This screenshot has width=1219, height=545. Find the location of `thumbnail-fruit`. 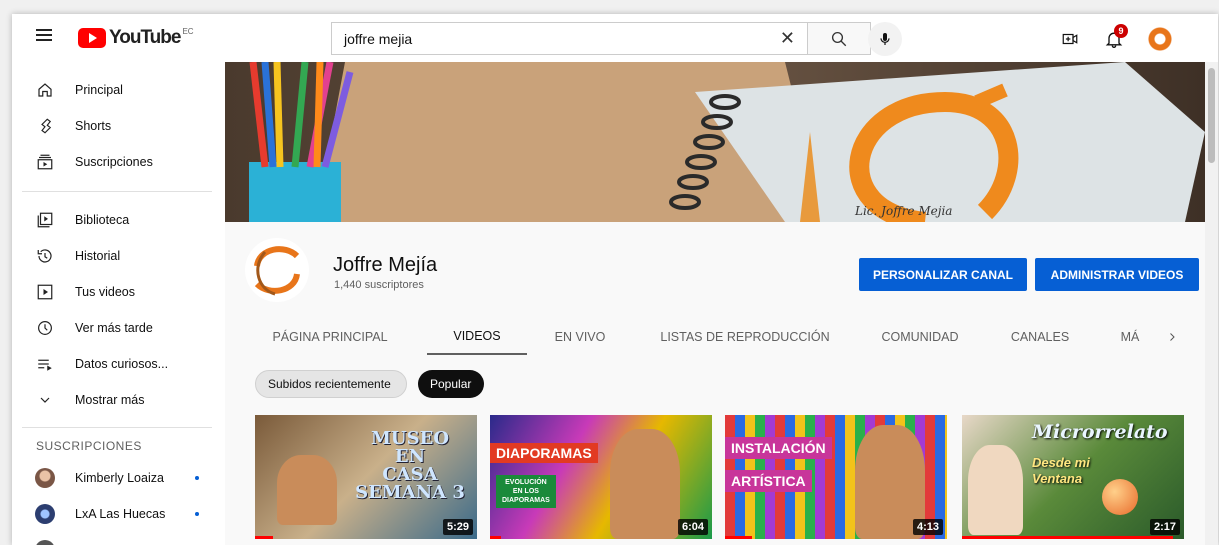

thumbnail-fruit is located at coordinates (1120, 497).